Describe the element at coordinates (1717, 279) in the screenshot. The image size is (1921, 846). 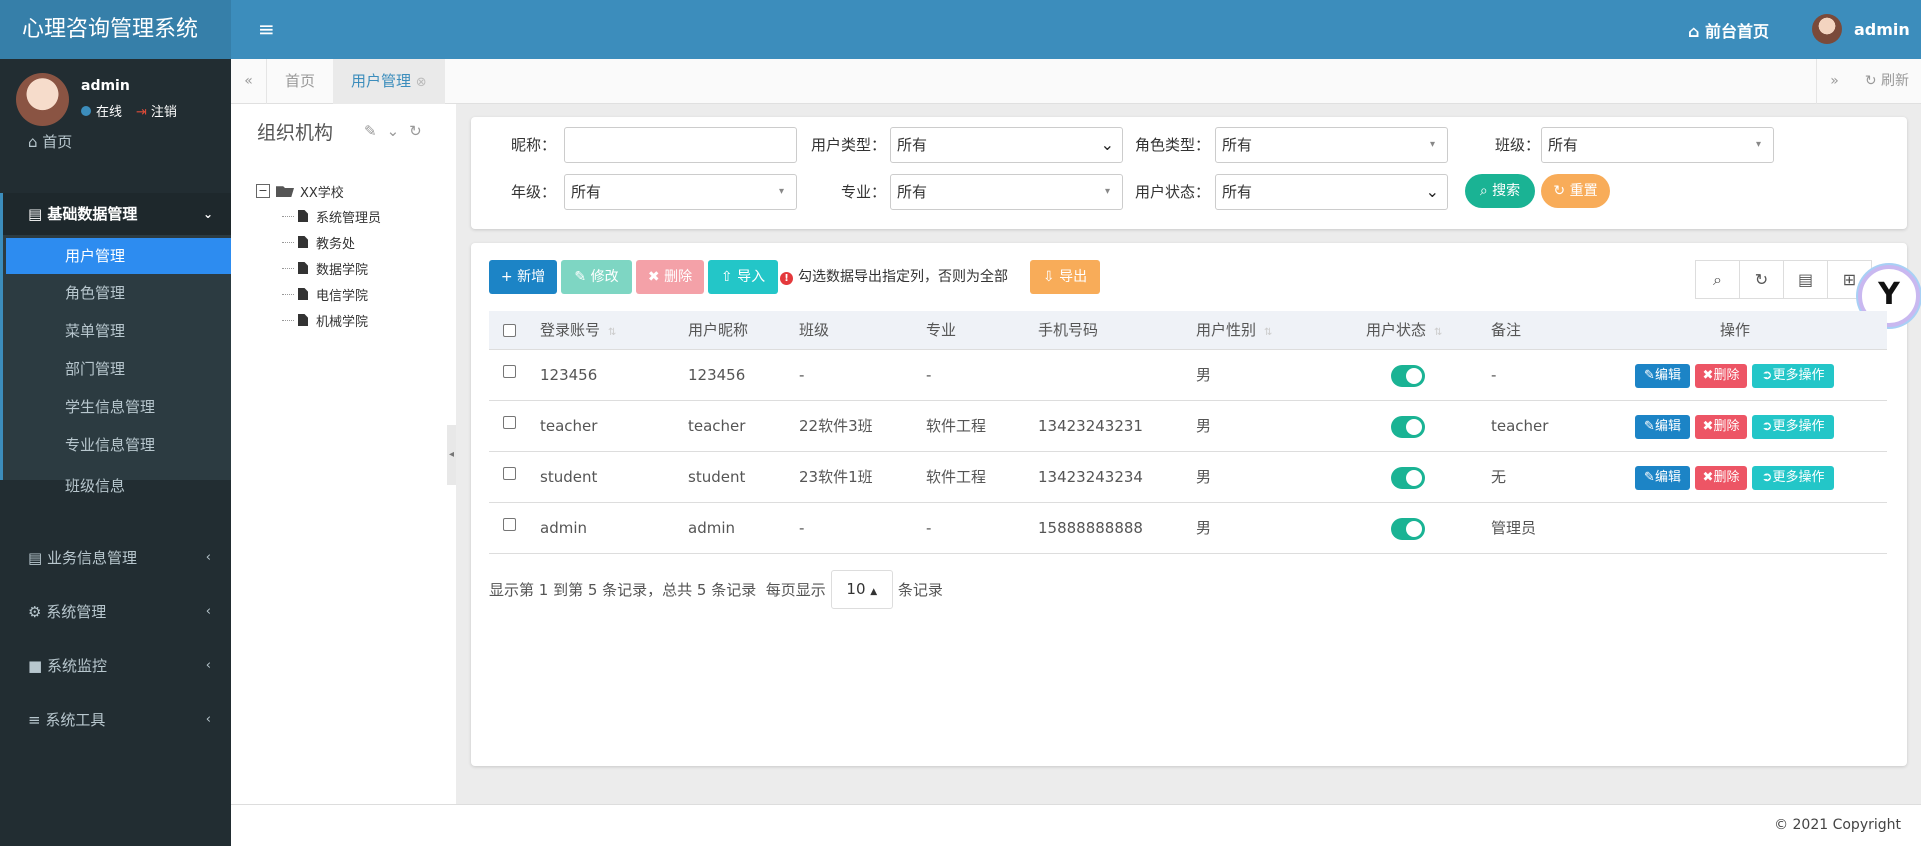
I see `search-toggle-icon: ⌕` at that location.